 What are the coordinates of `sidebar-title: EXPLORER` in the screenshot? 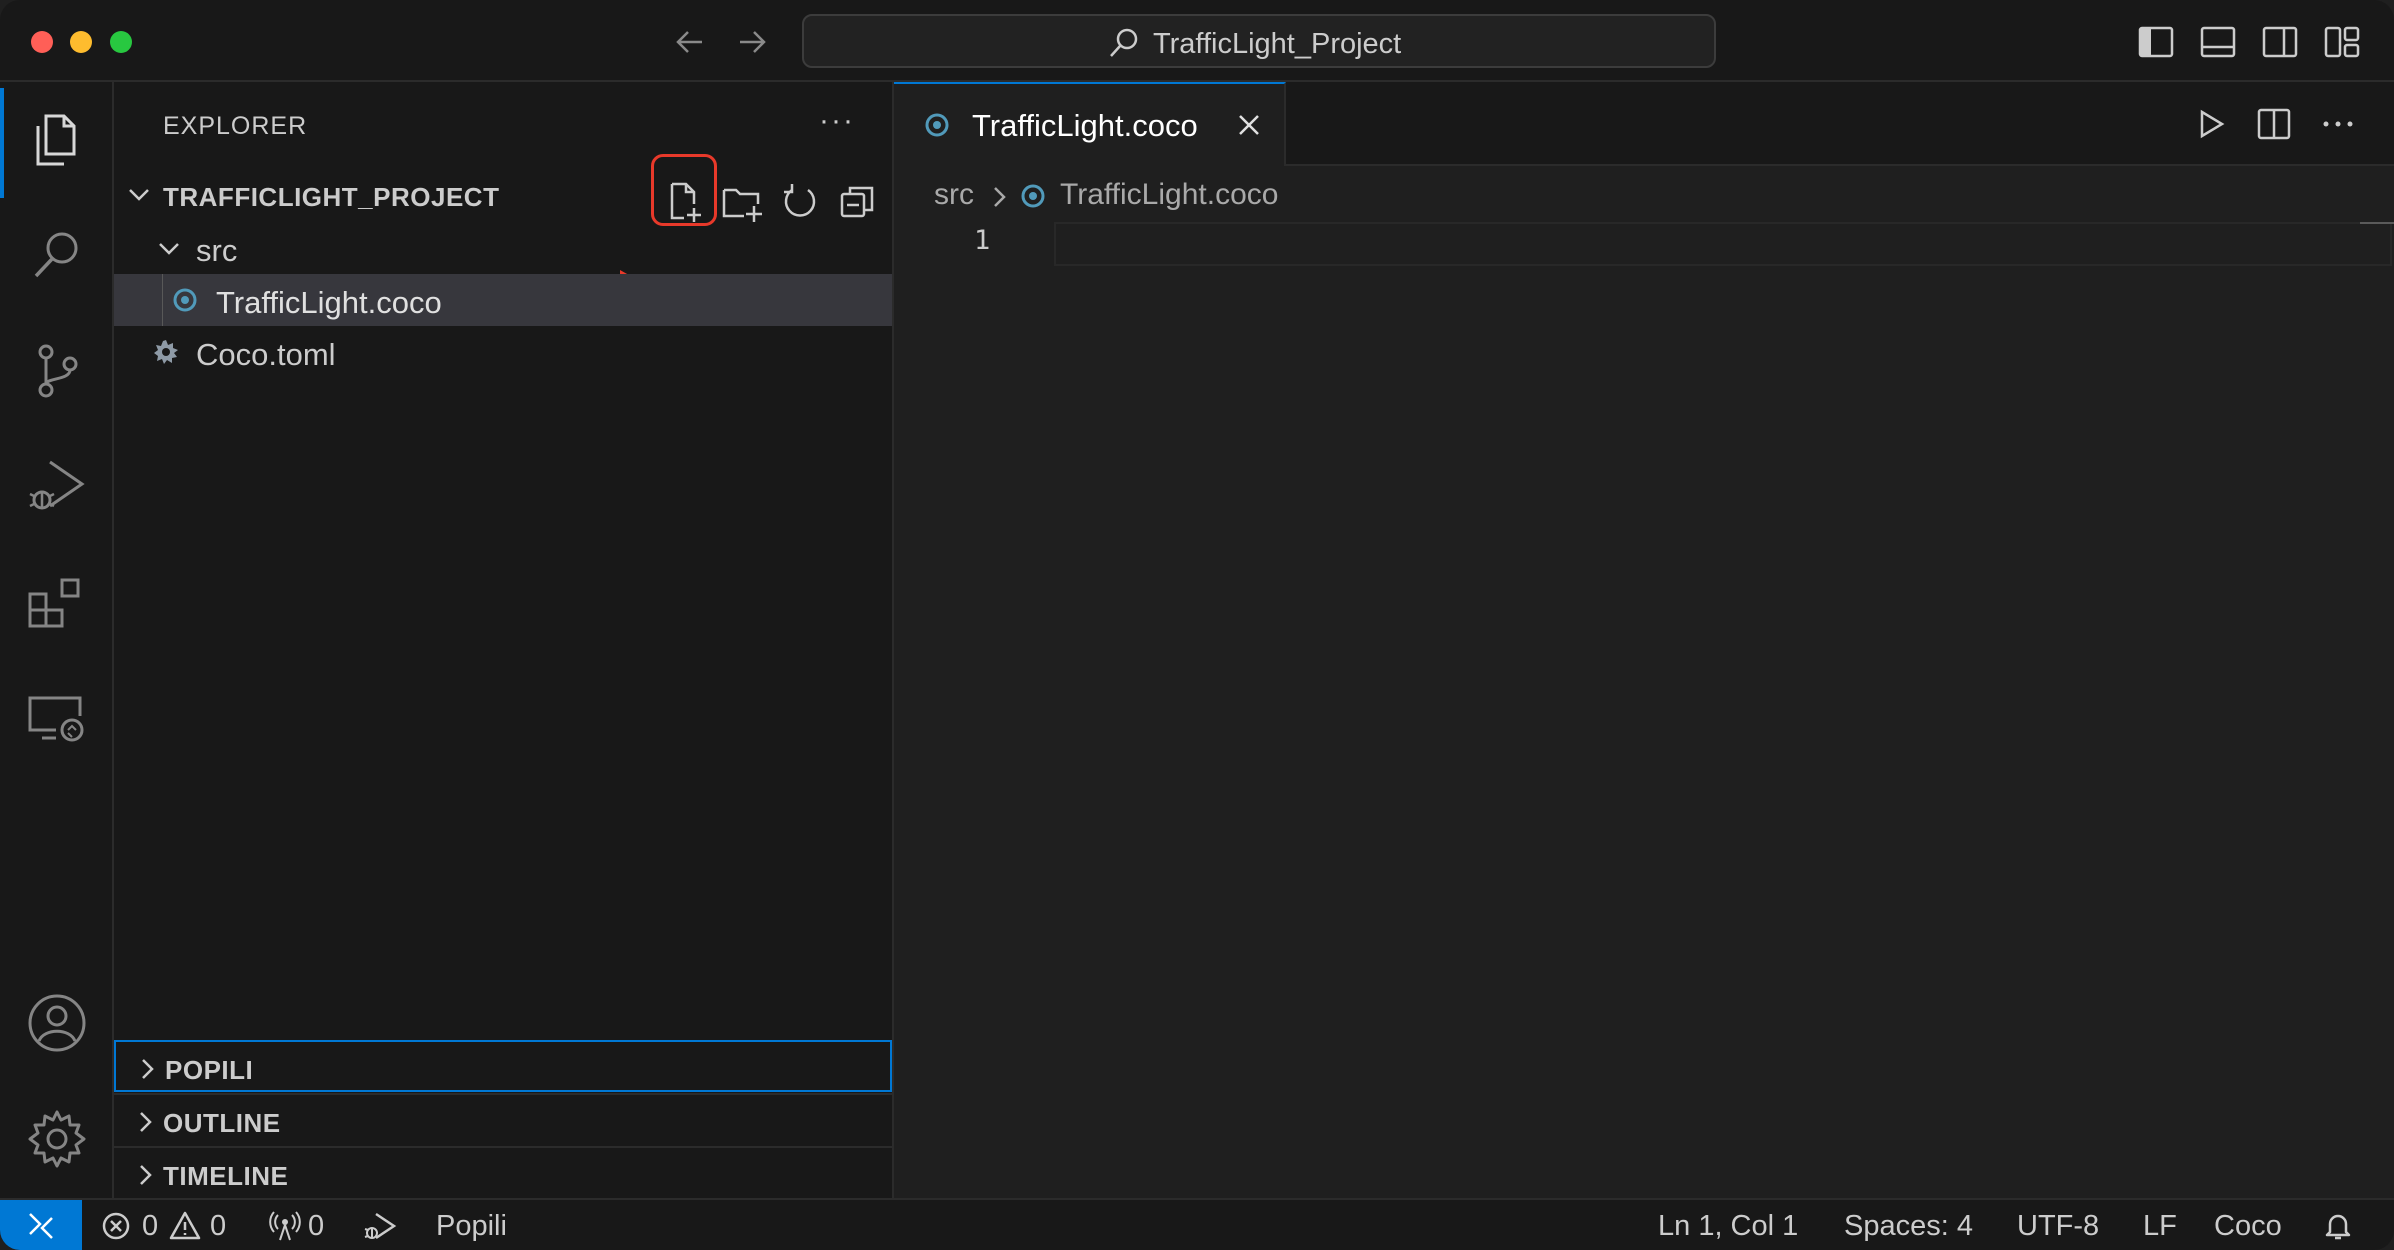 It's located at (235, 126).